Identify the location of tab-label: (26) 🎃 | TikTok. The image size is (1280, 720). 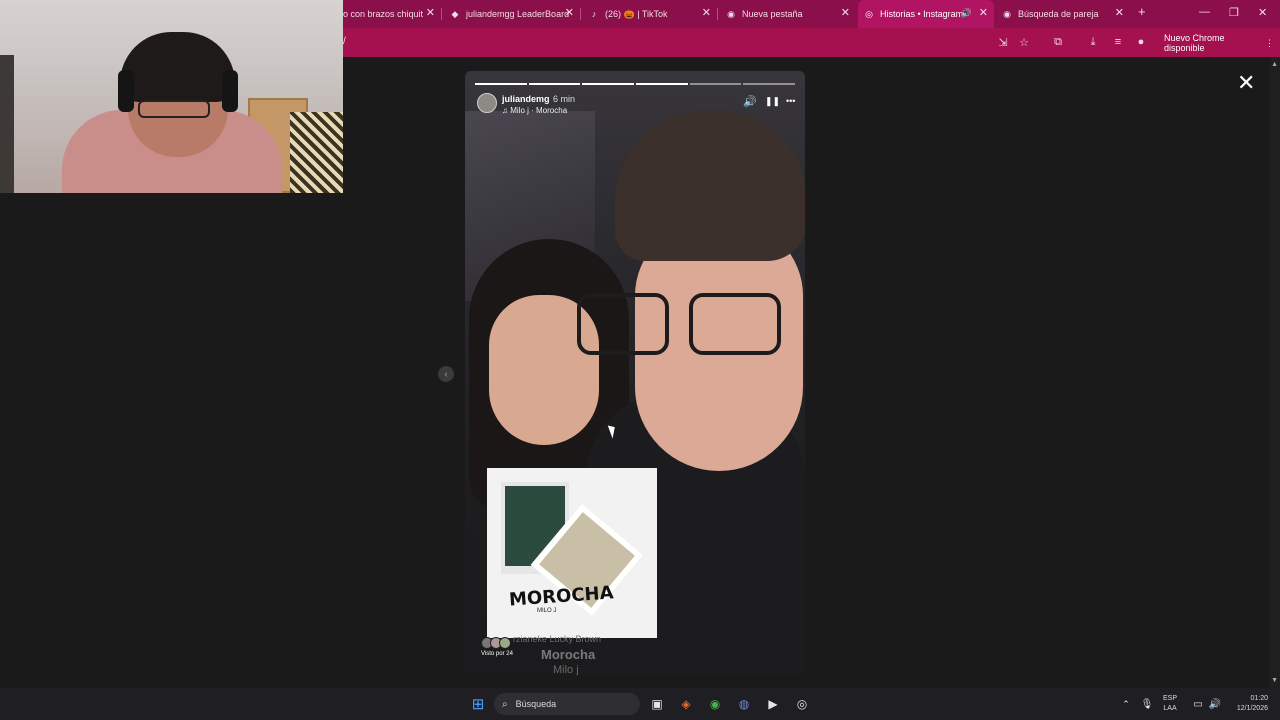
(636, 13).